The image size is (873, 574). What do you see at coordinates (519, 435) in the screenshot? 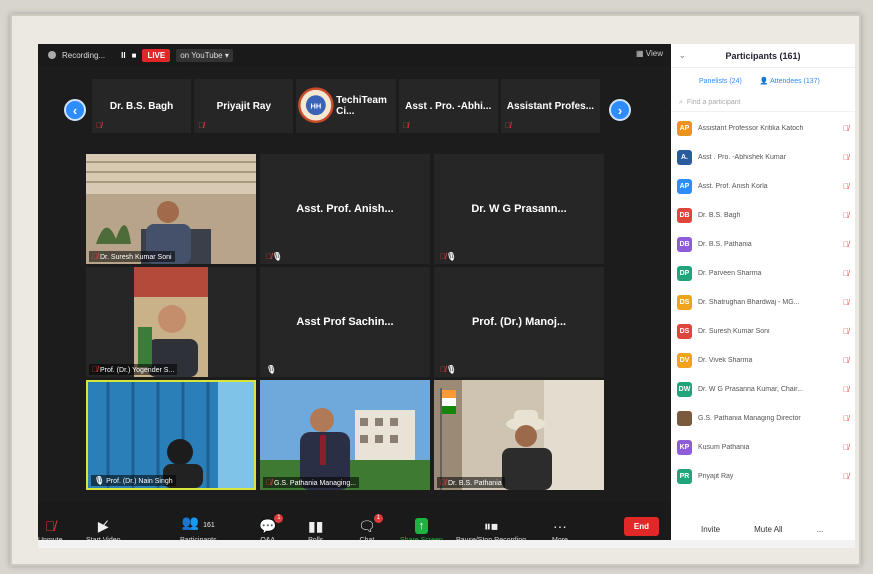
I see `video-tile: 🎙̸ Dr. B.S. Pathania` at bounding box center [519, 435].